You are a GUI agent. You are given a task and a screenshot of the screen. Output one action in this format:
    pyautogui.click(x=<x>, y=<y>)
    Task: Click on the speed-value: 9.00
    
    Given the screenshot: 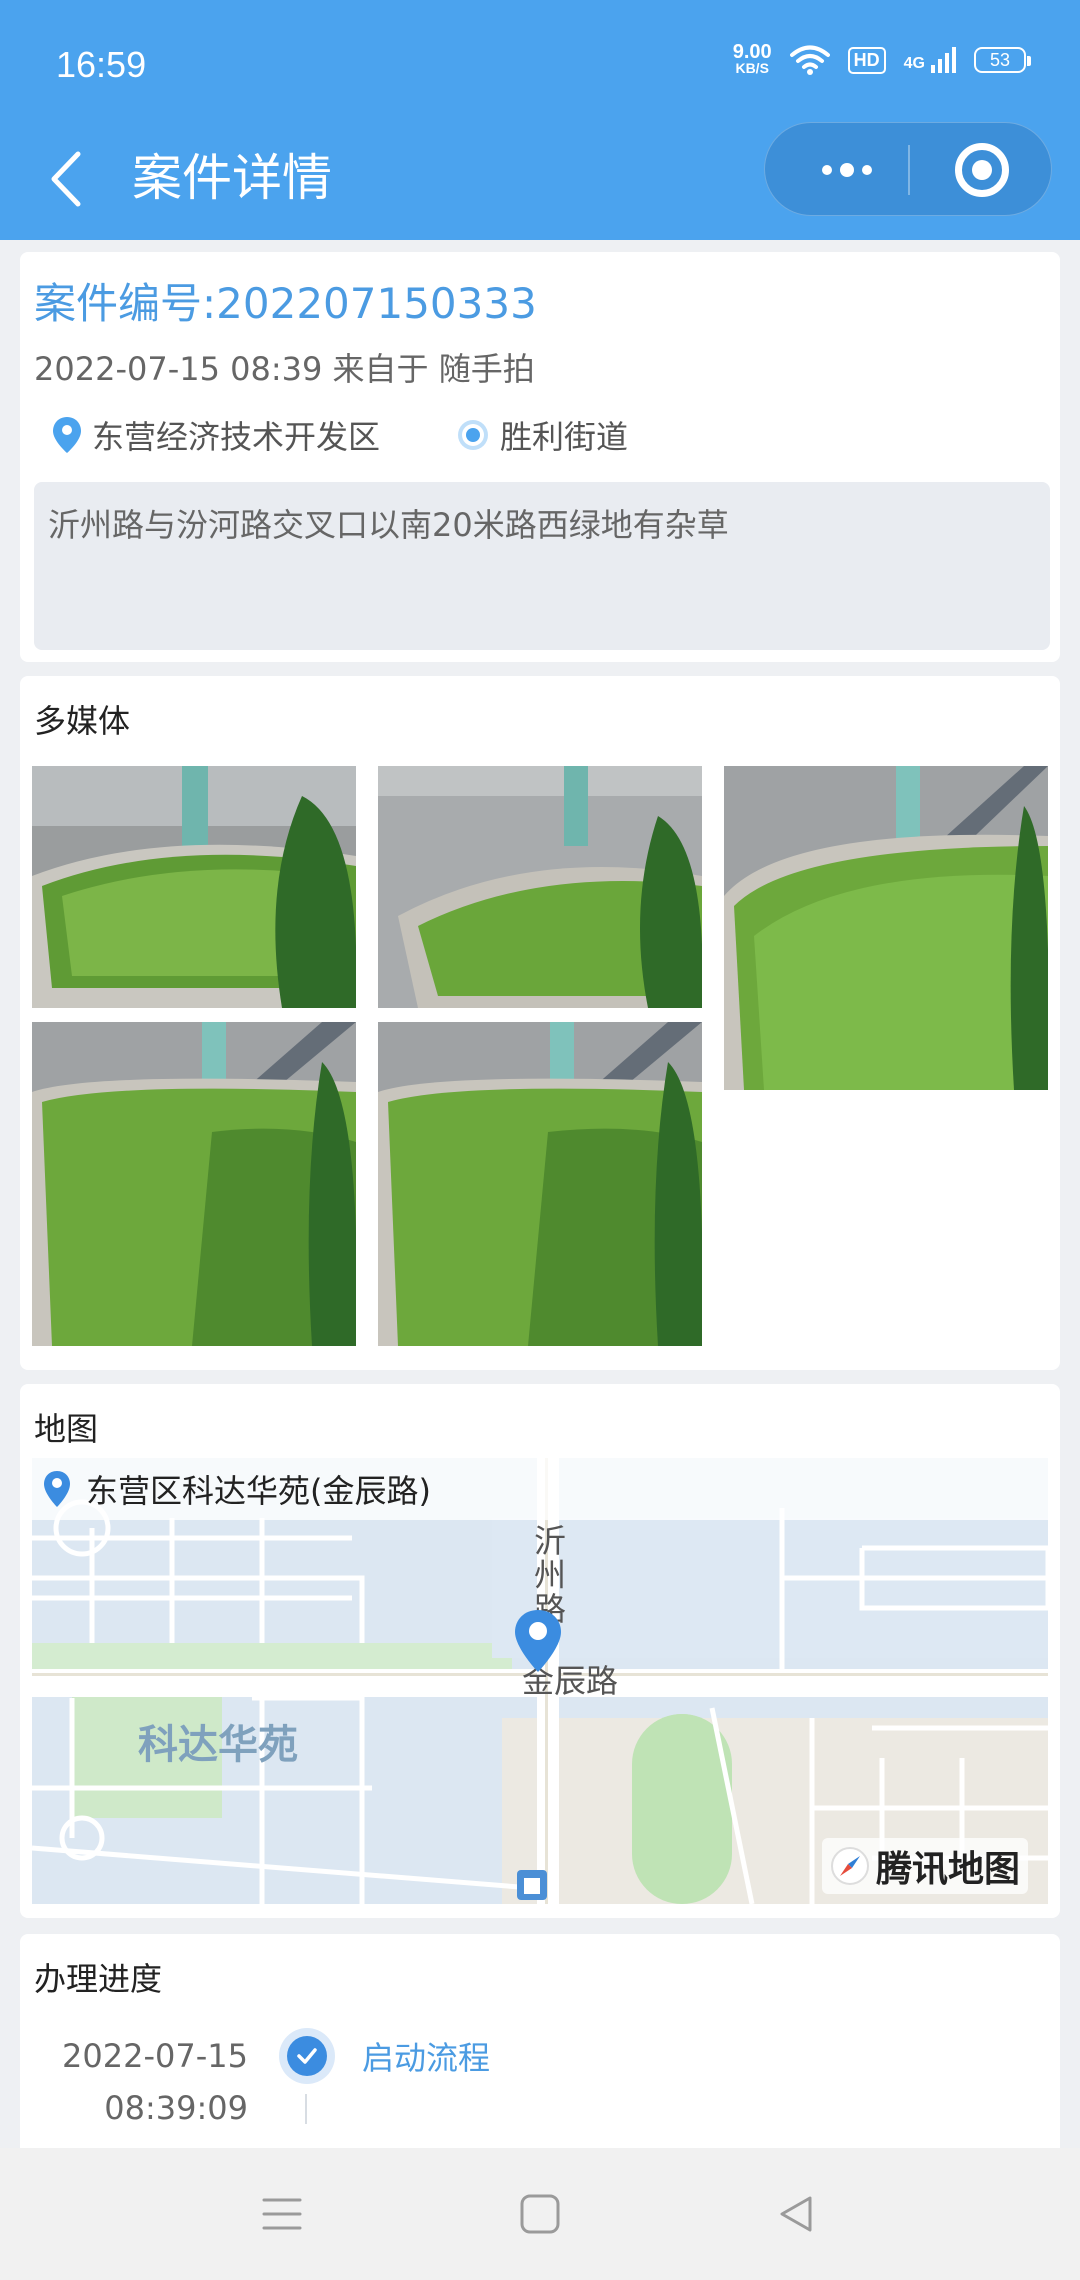 What is the action you would take?
    pyautogui.click(x=752, y=52)
    